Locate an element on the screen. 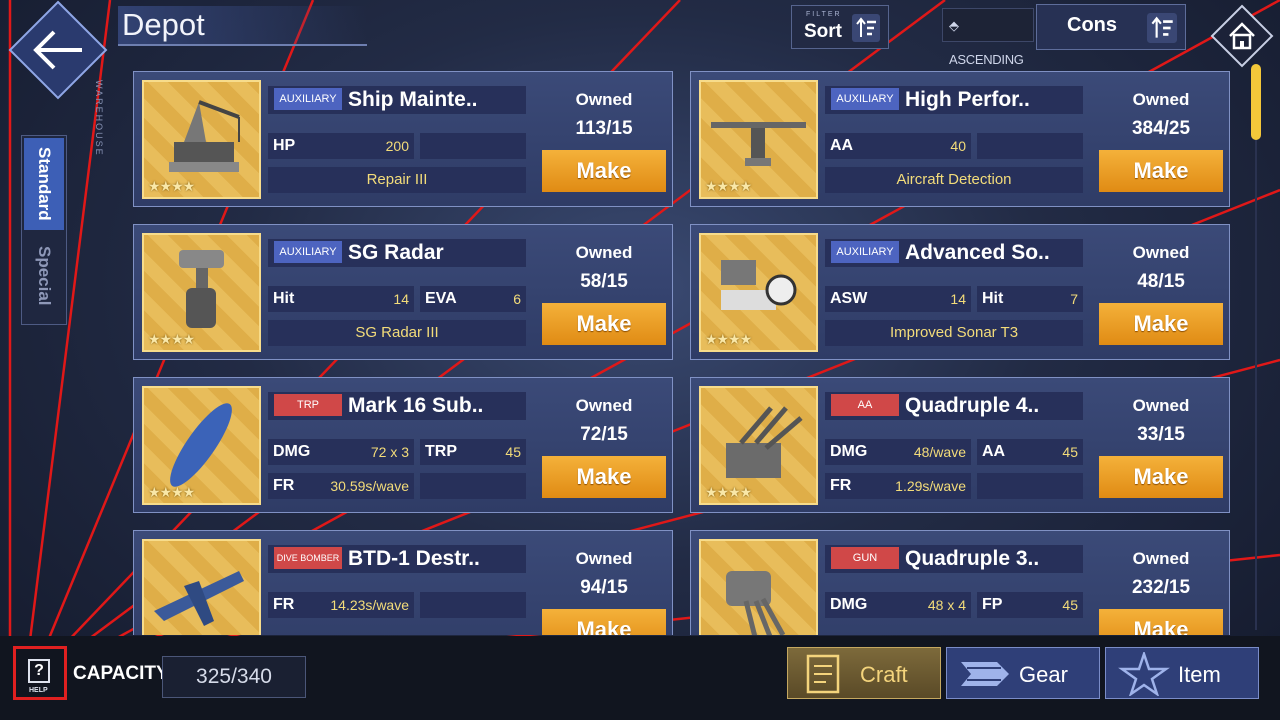  stat-value: 7 is located at coordinates (1074, 299).